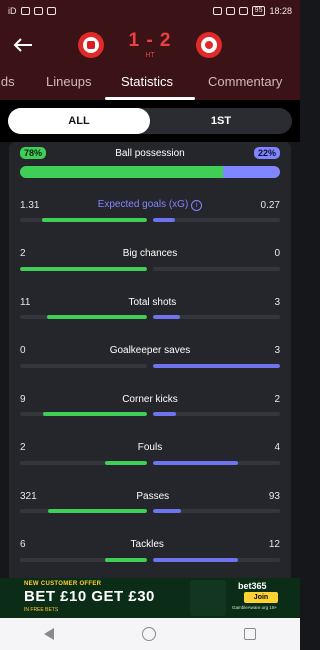 This screenshot has width=320, height=650. I want to click on tab-commentary: Commentary, so click(245, 81).